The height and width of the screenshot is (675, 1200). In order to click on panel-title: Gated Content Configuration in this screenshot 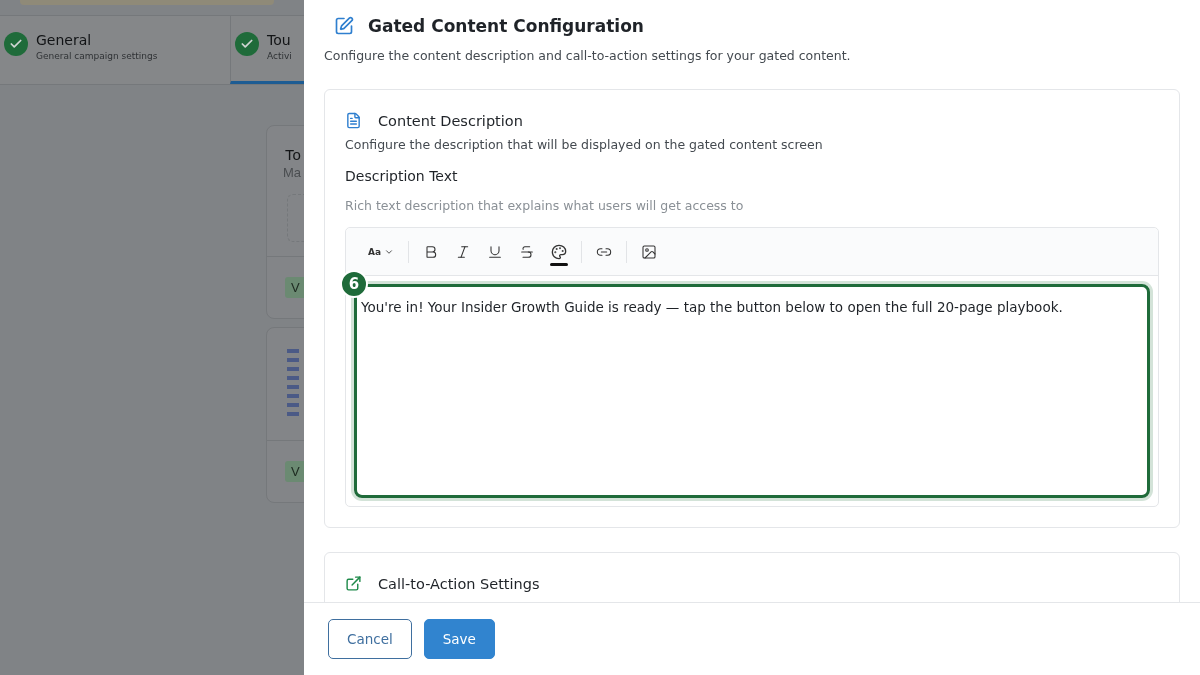, I will do `click(506, 26)`.